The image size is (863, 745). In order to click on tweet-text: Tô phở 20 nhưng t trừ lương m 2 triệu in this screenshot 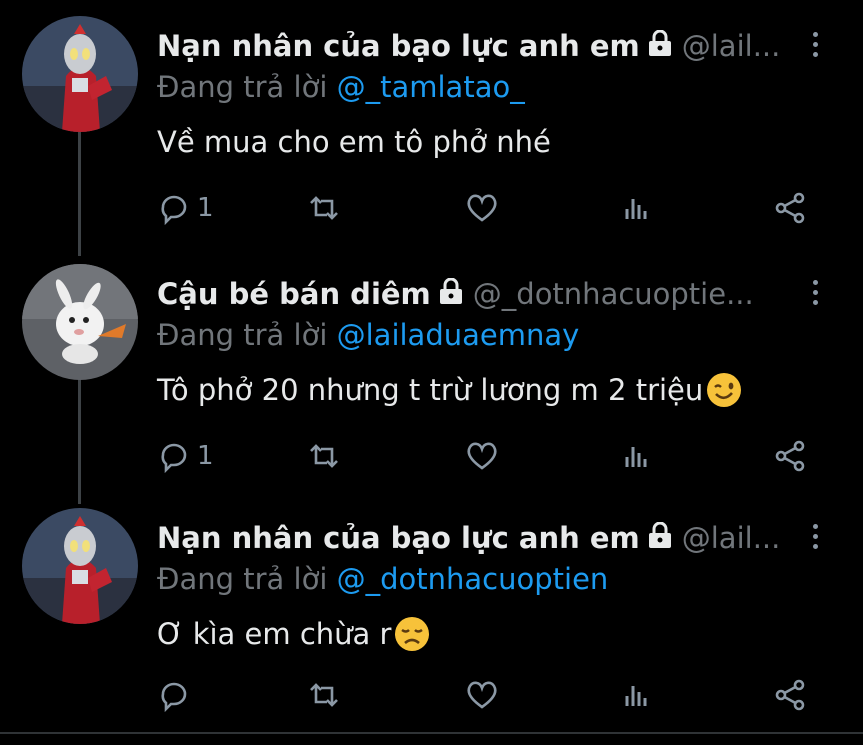, I will do `click(450, 390)`.